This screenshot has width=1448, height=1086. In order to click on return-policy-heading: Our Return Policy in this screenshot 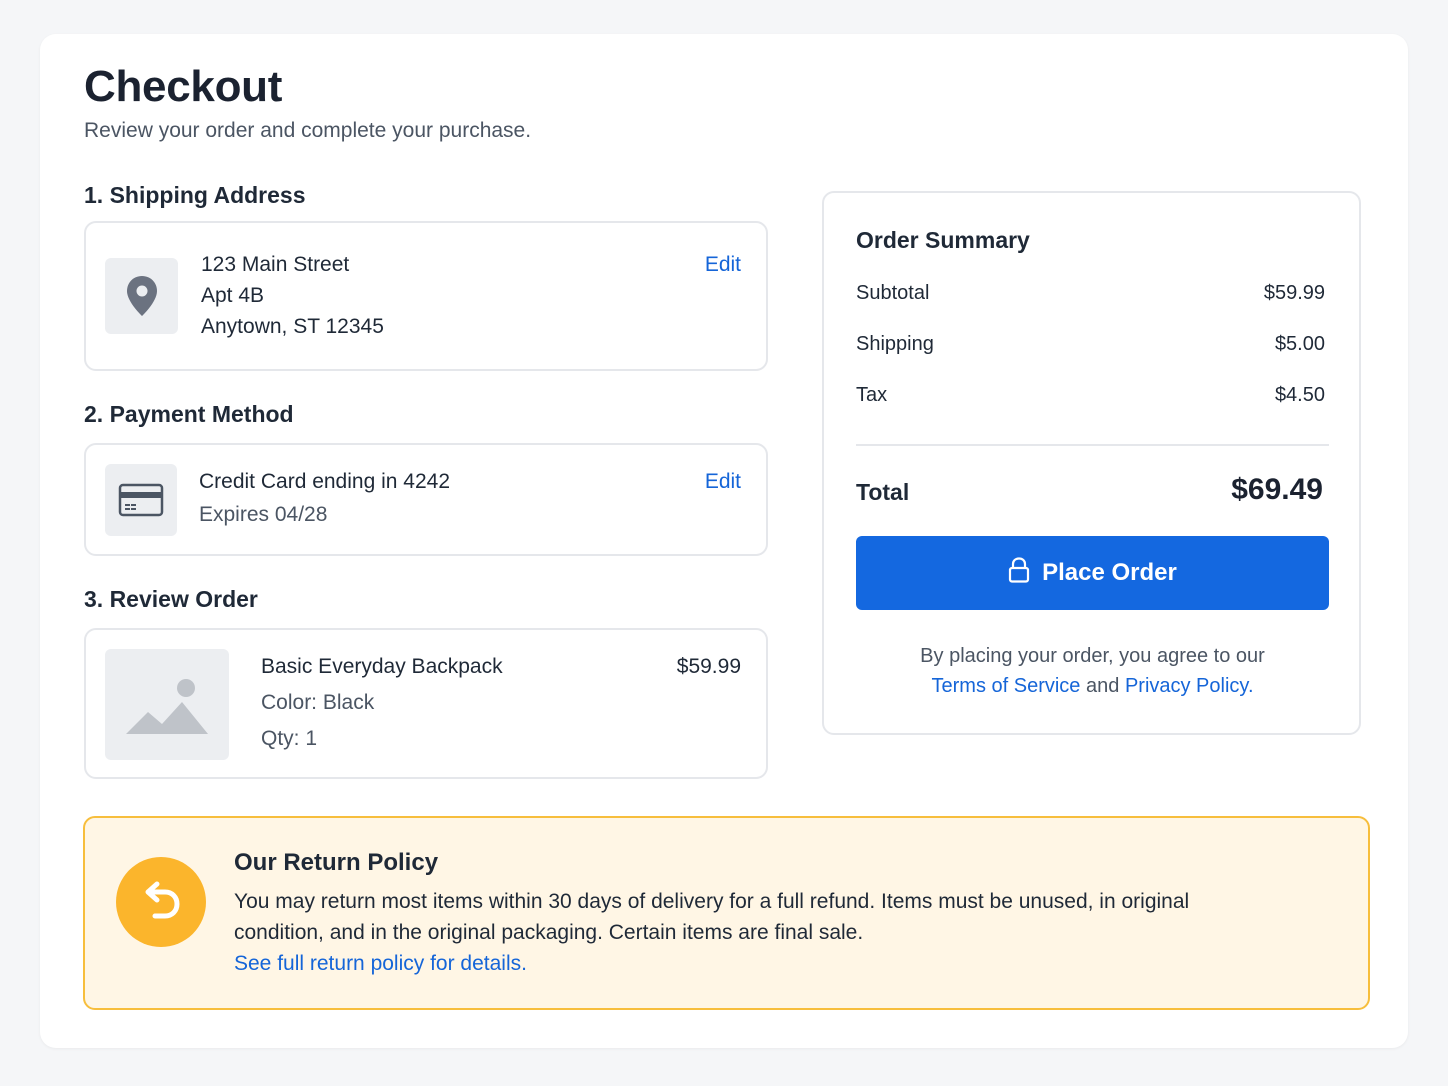, I will do `click(336, 862)`.